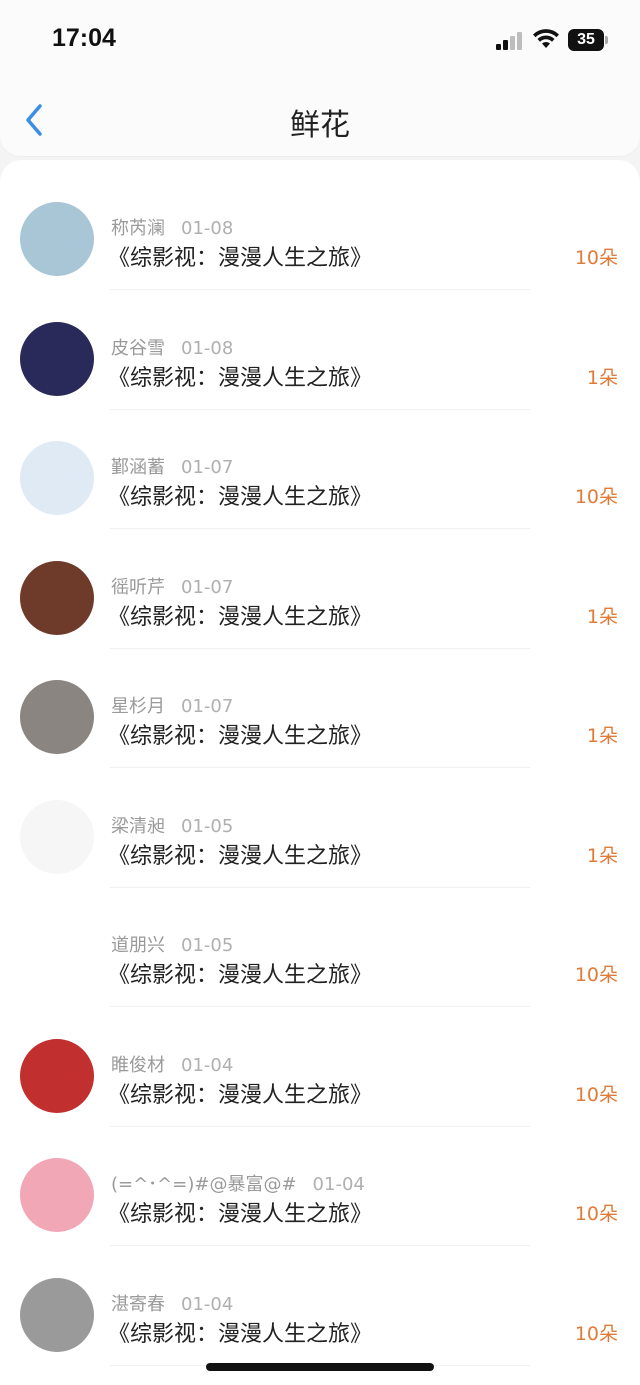  What do you see at coordinates (138, 587) in the screenshot?
I see `user-name: 徭听芹` at bounding box center [138, 587].